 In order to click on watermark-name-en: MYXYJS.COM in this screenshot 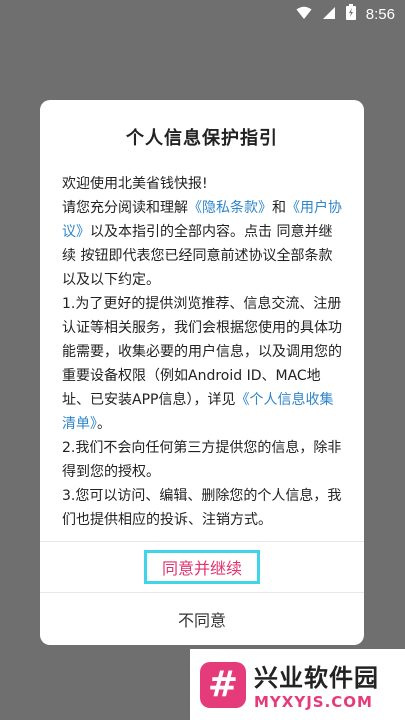, I will do `click(313, 702)`.